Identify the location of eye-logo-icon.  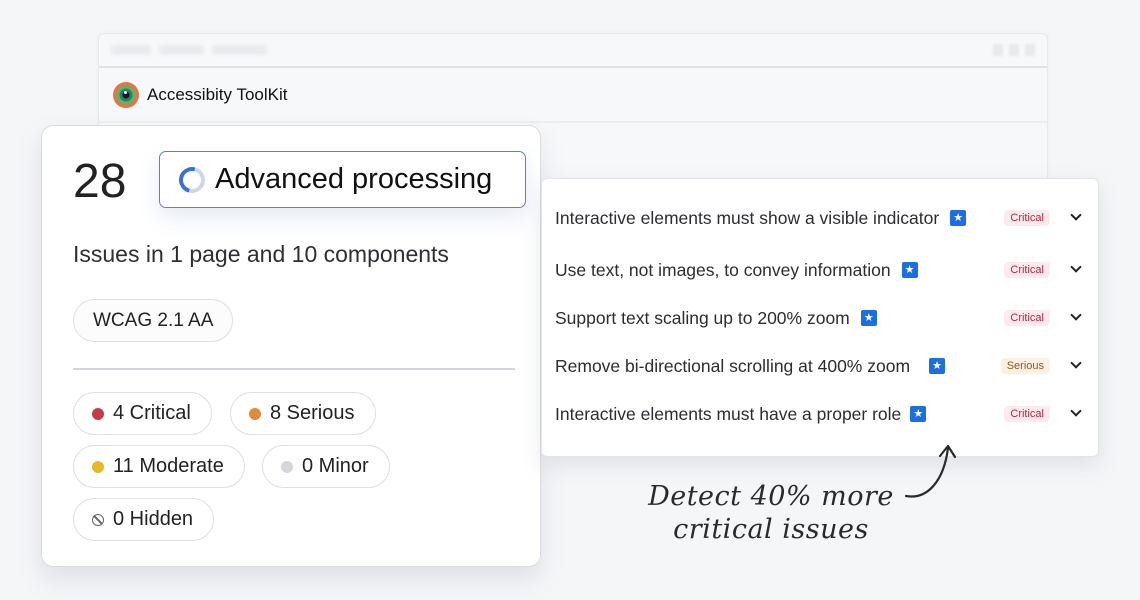
(126, 94).